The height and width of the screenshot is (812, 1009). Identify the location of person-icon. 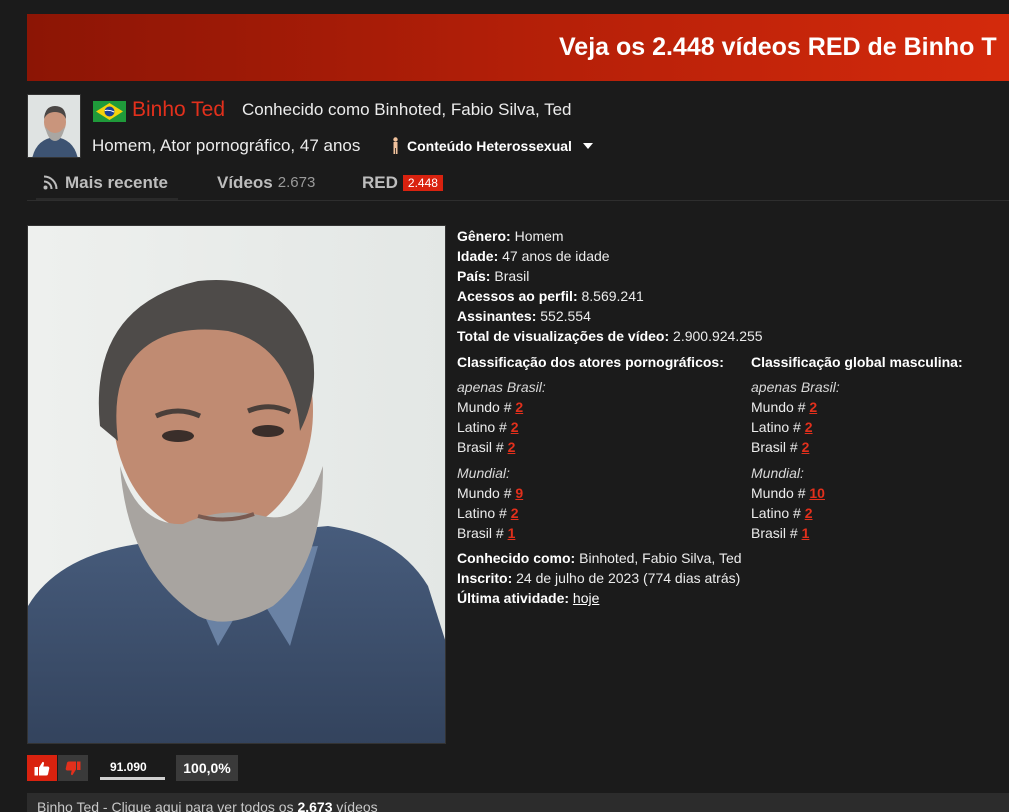
(395, 145).